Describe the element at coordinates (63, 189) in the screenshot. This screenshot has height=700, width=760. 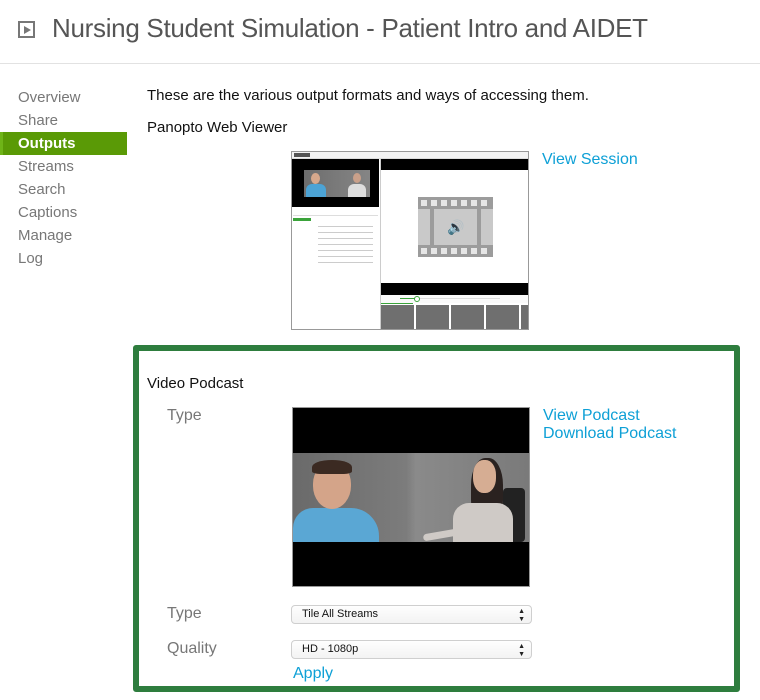
I see `sidebar-item-search: Search` at that location.